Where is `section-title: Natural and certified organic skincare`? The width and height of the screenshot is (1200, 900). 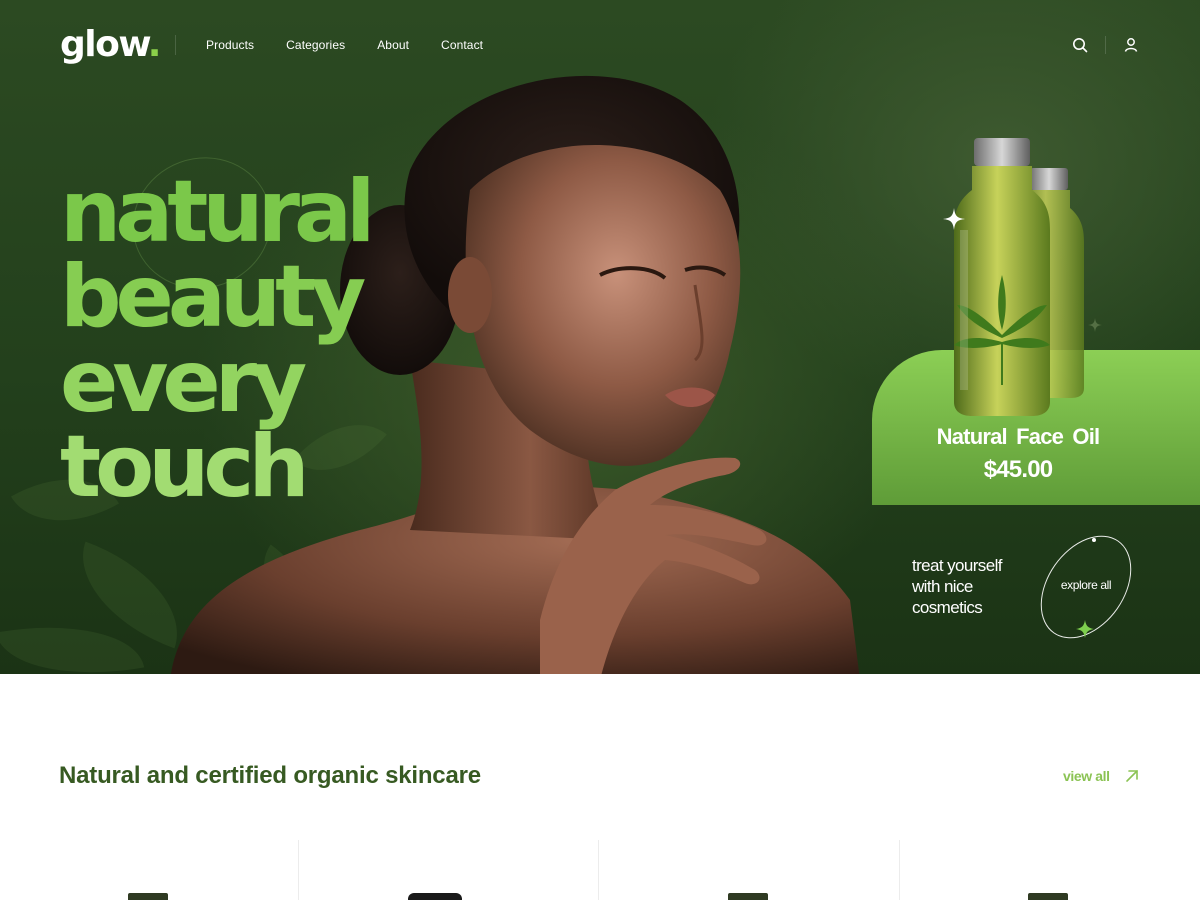
section-title: Natural and certified organic skincare is located at coordinates (270, 775).